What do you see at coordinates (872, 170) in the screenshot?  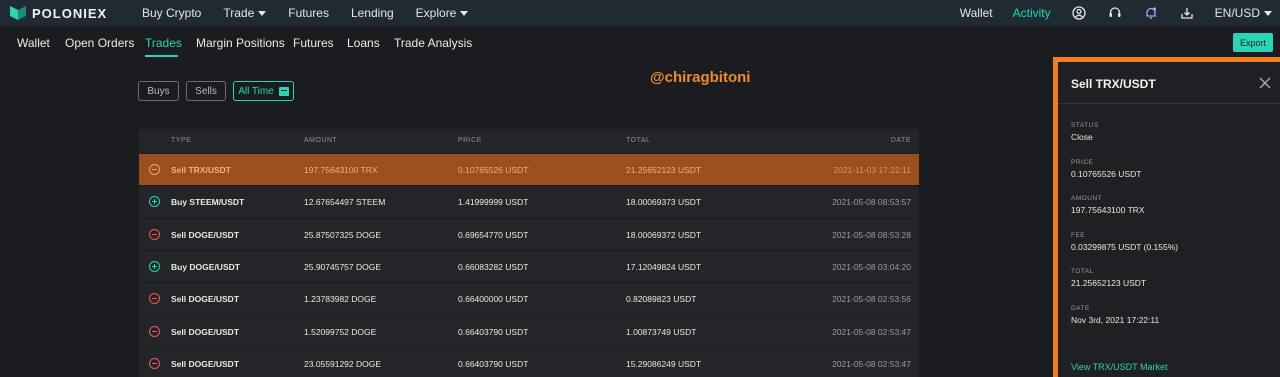 I see `cell-date: 2021-11-03 17:22:11` at bounding box center [872, 170].